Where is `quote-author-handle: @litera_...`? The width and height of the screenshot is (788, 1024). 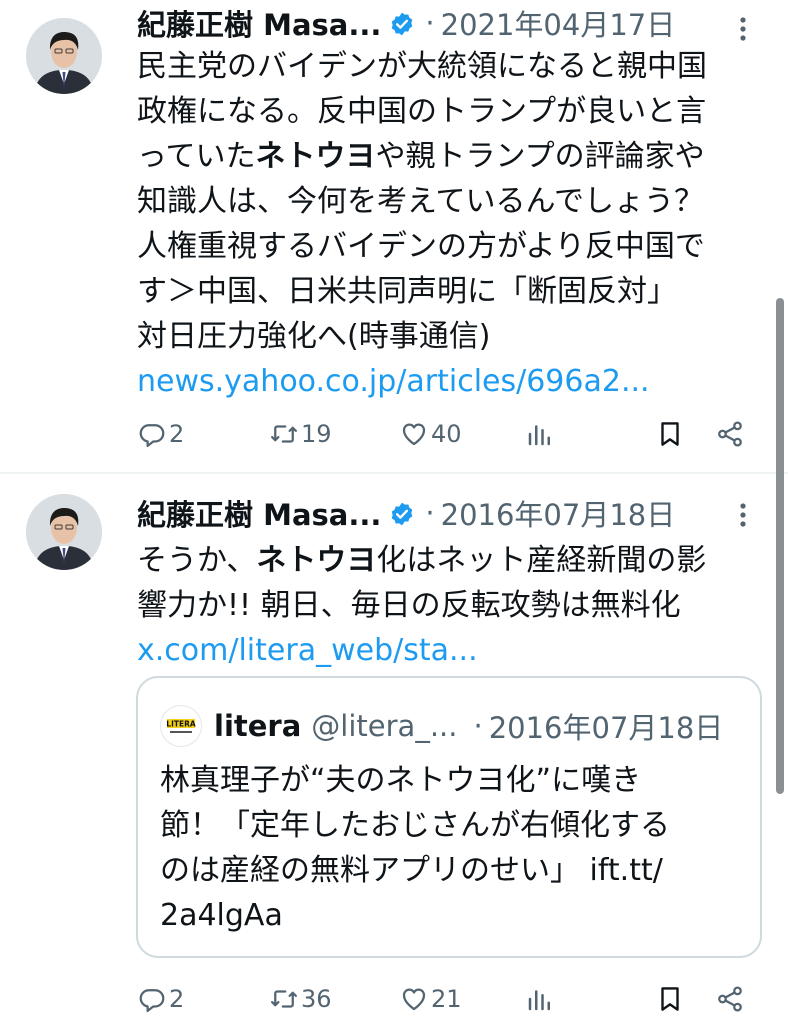
quote-author-handle: @litera_... is located at coordinates (384, 726).